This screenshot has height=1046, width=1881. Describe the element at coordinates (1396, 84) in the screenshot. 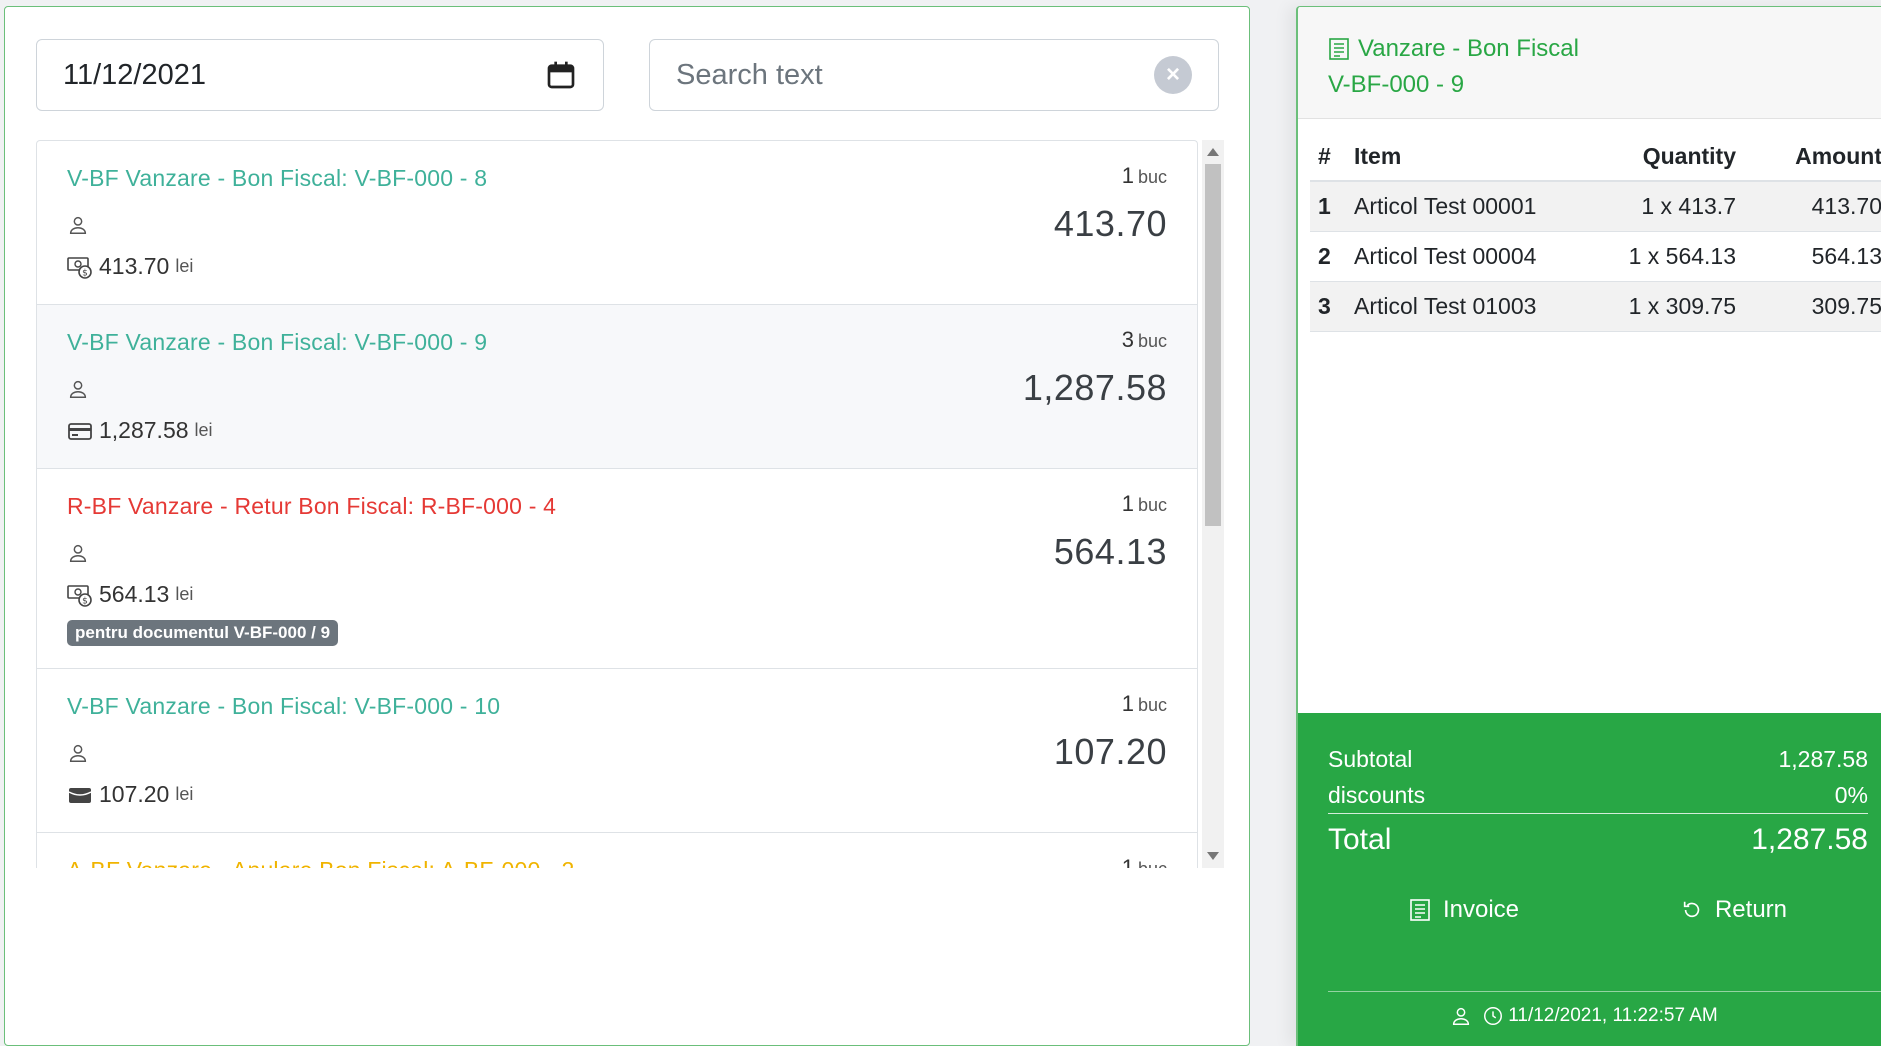

I see `detail-number: V-BF-000 - 9` at that location.